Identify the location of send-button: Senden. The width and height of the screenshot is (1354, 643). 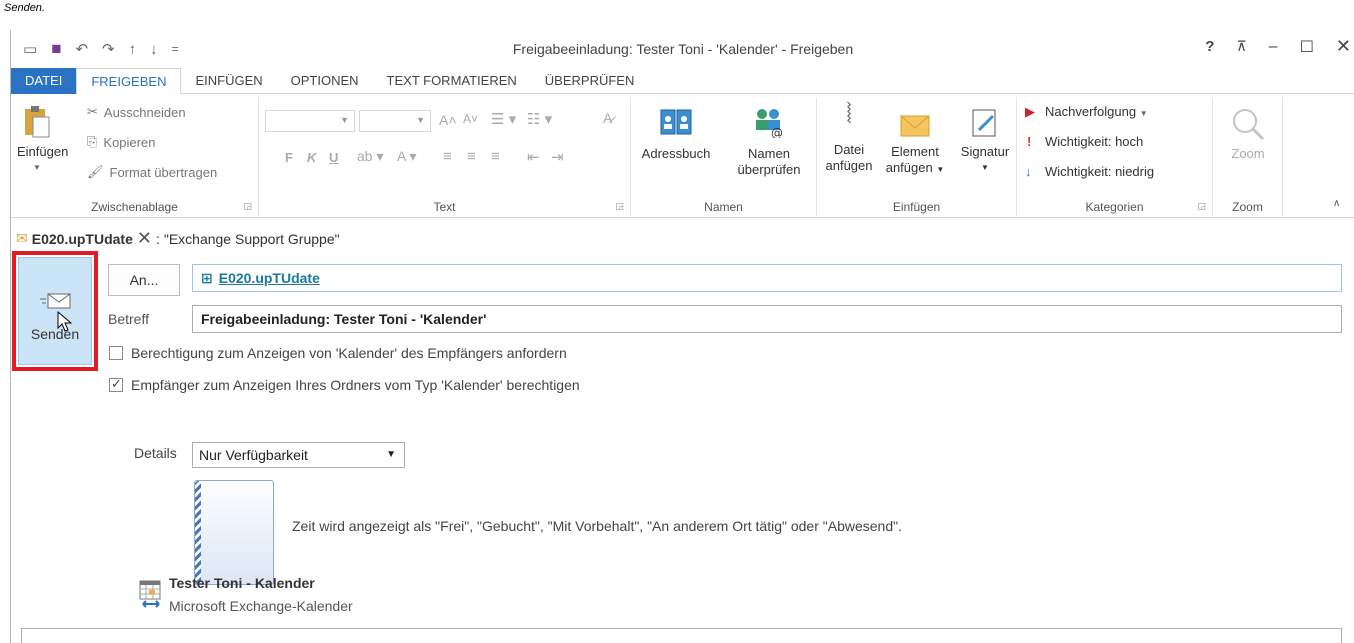
(55, 311).